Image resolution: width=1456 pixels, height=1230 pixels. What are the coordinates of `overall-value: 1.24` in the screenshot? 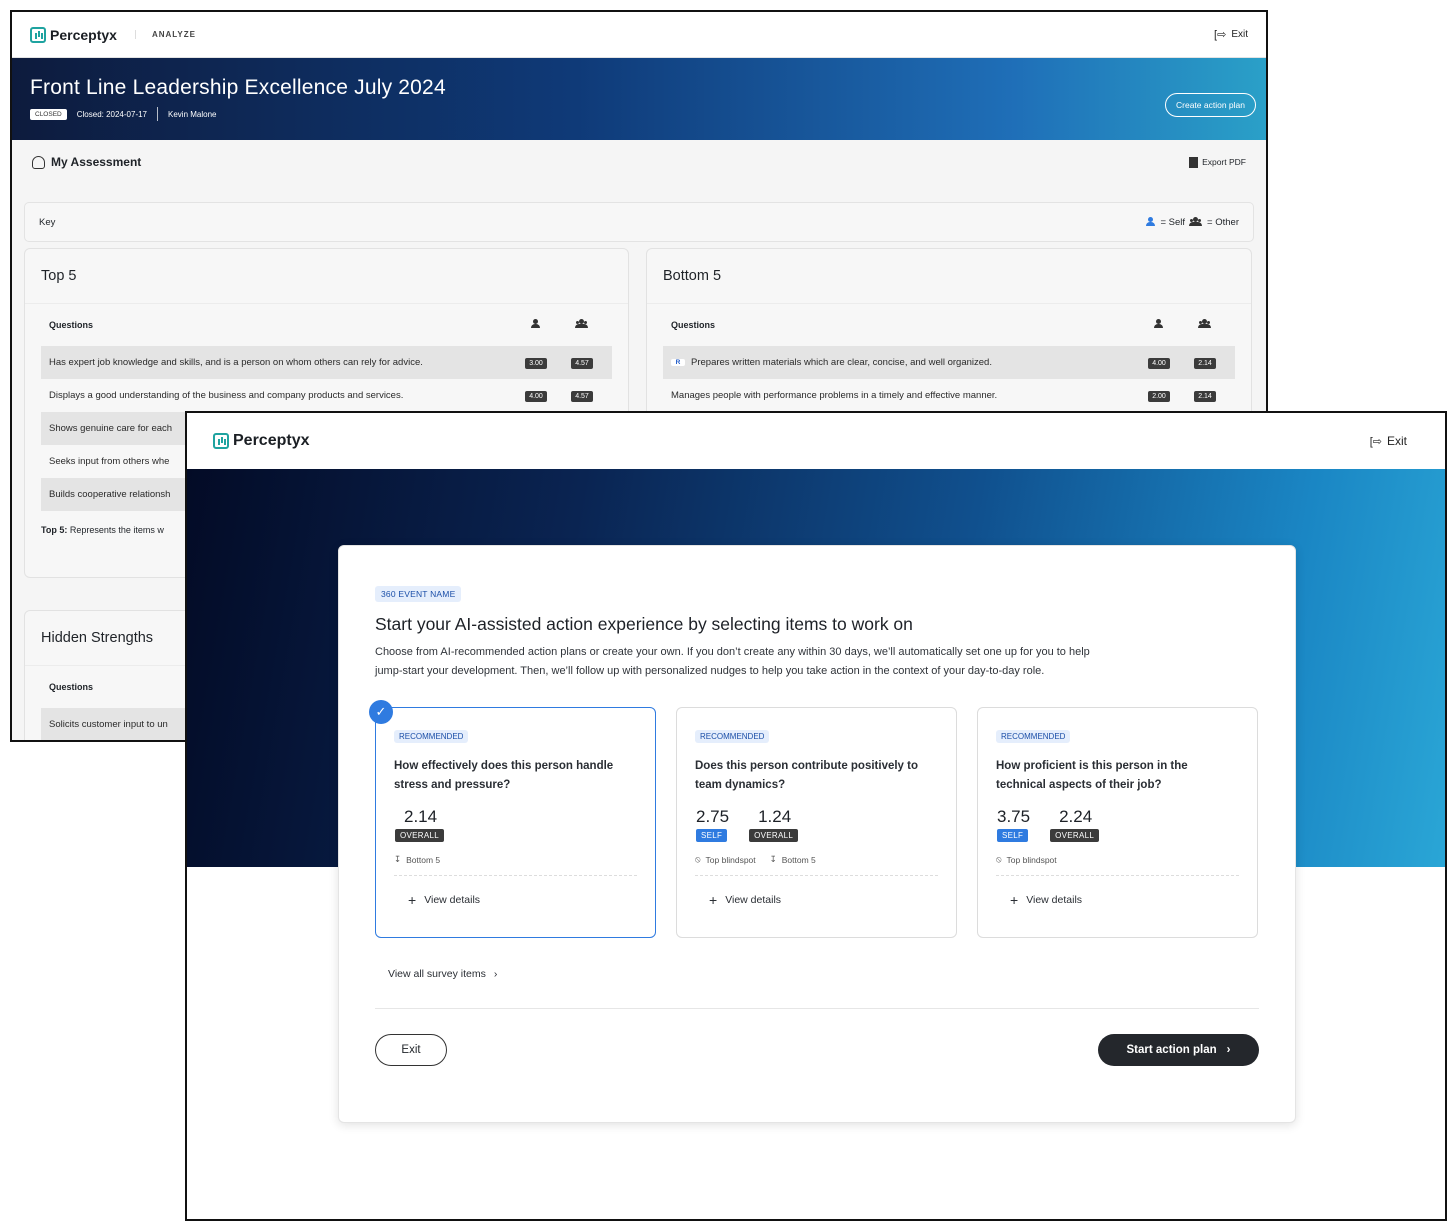 It's located at (775, 816).